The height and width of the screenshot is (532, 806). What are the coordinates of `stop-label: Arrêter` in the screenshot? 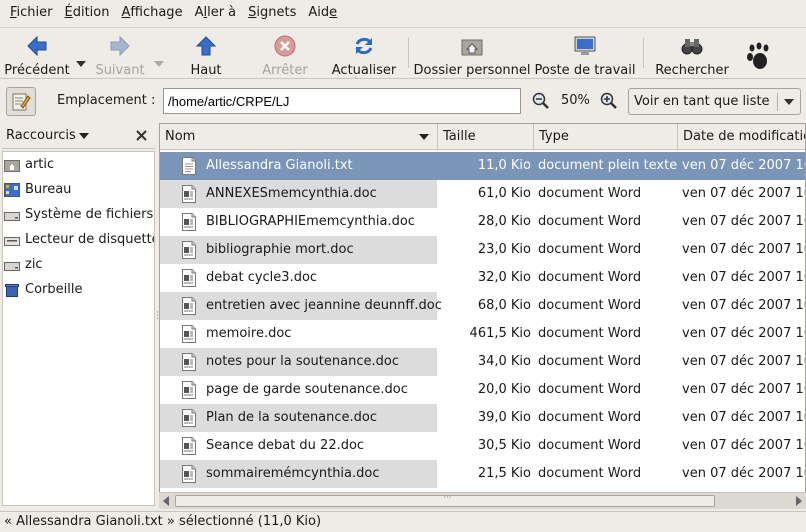 It's located at (285, 70).